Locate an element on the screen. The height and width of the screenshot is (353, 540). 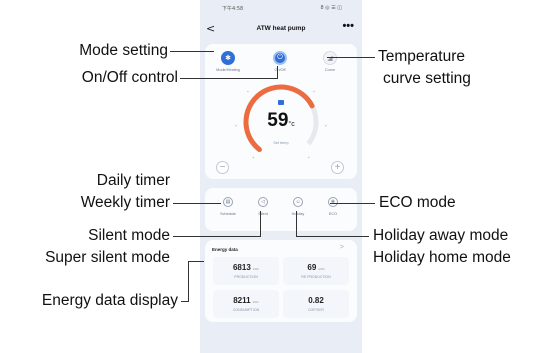
plus-button: + is located at coordinates (337, 167).